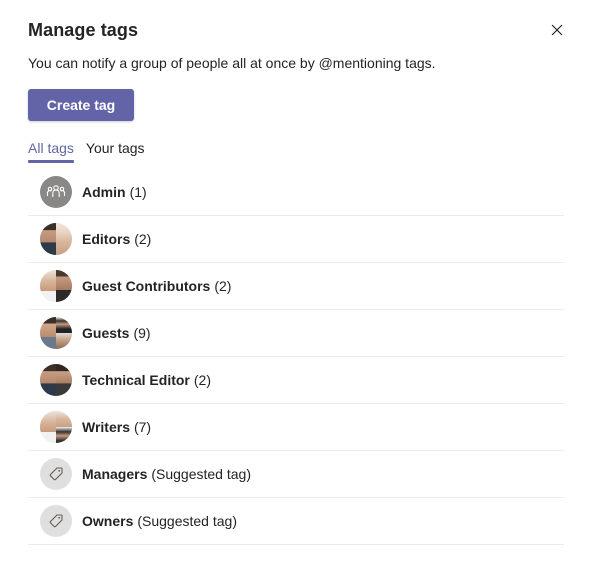 This screenshot has width=592, height=585. Describe the element at coordinates (106, 239) in the screenshot. I see `tag-name: Editors` at that location.